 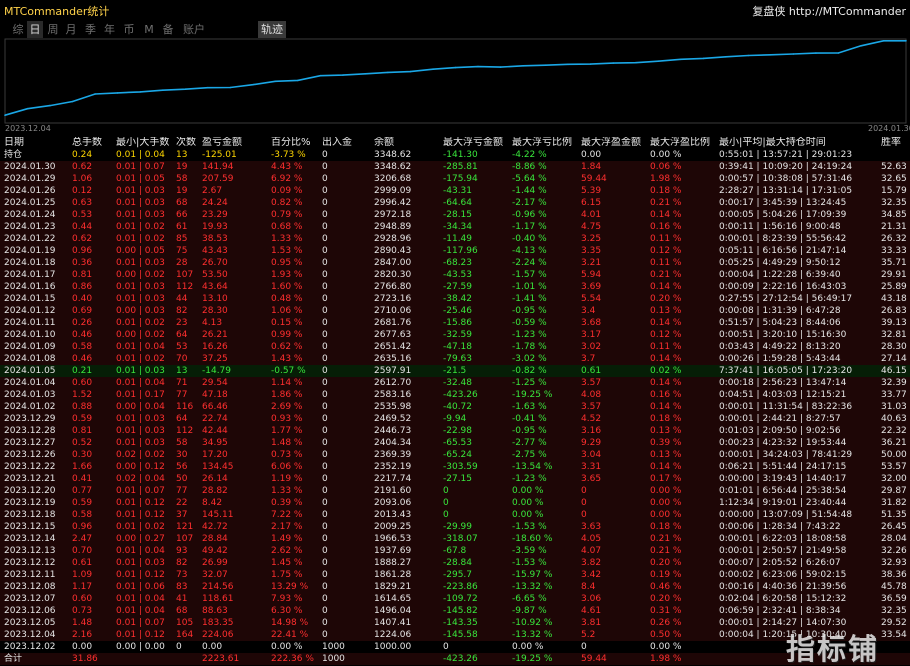 What do you see at coordinates (182, 467) in the screenshot?
I see `cell-n: 56` at bounding box center [182, 467].